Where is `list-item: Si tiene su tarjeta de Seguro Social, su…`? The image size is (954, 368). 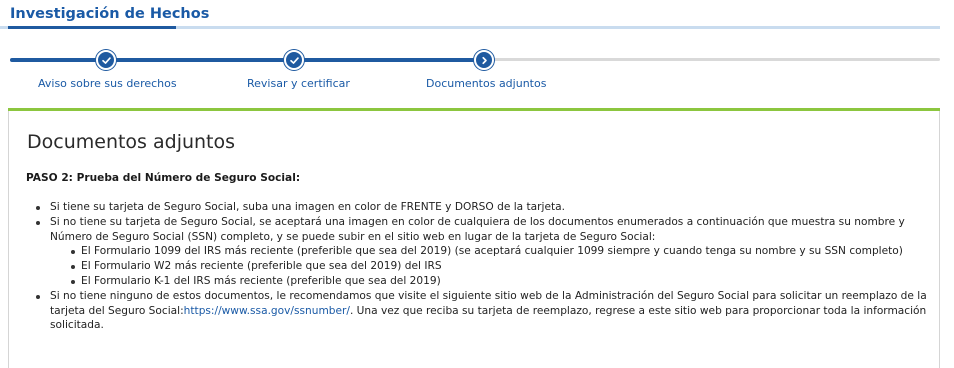
list-item: Si tiene su tarjeta de Seguro Social, su… is located at coordinates (478, 207).